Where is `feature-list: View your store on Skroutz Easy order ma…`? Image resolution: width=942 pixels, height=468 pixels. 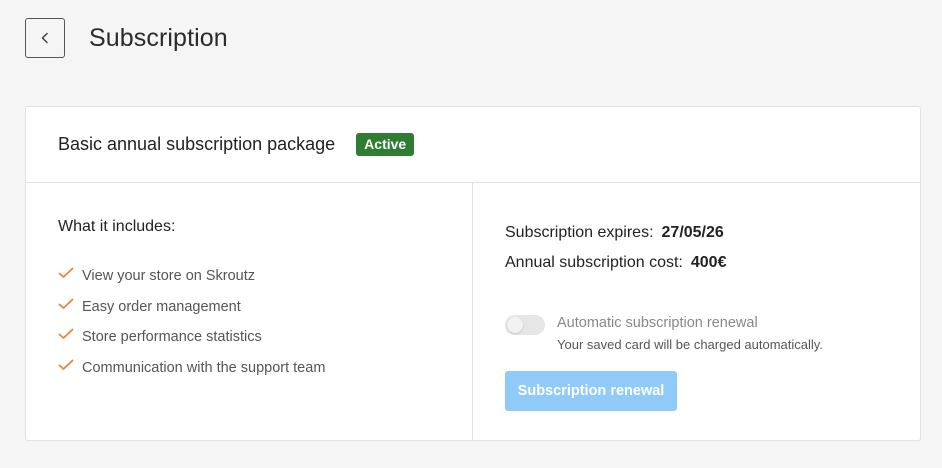
feature-list: View your store on Skroutz Easy order ma… is located at coordinates (265, 322).